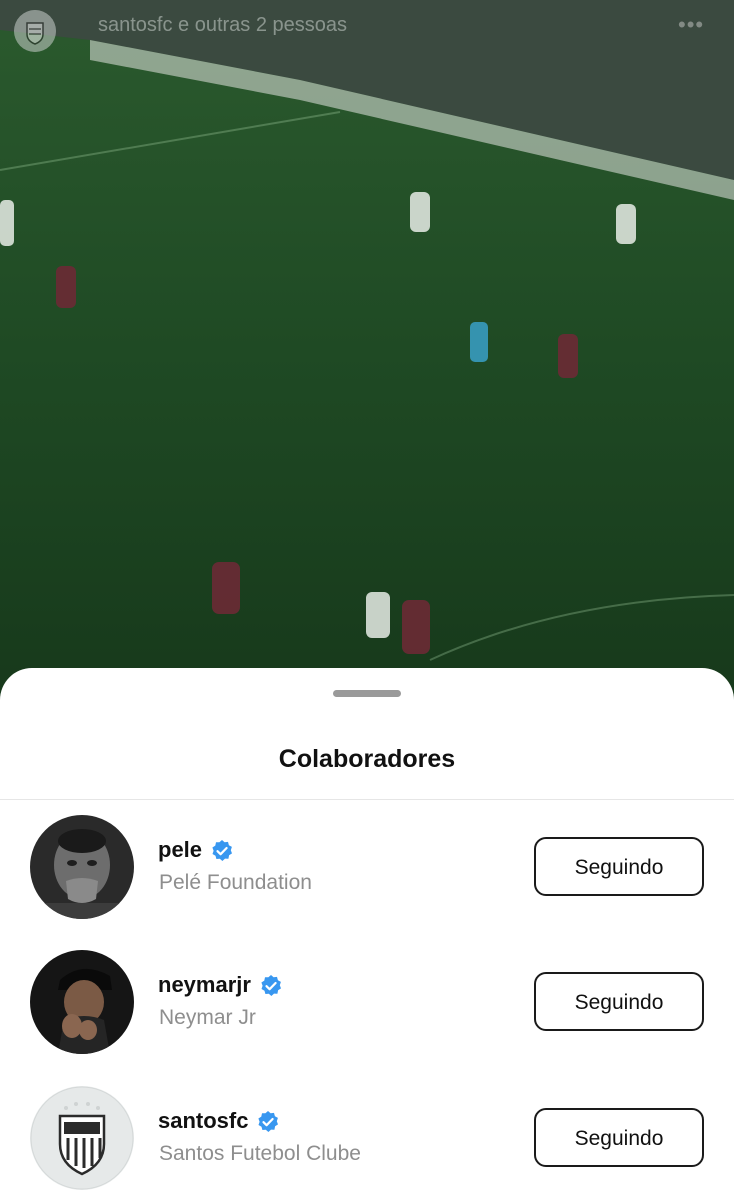 Image resolution: width=734 pixels, height=1200 pixels. What do you see at coordinates (367, 1141) in the screenshot?
I see `collaborator-row-santosfc: santosfc Santos Futebol Clube Seguindo` at bounding box center [367, 1141].